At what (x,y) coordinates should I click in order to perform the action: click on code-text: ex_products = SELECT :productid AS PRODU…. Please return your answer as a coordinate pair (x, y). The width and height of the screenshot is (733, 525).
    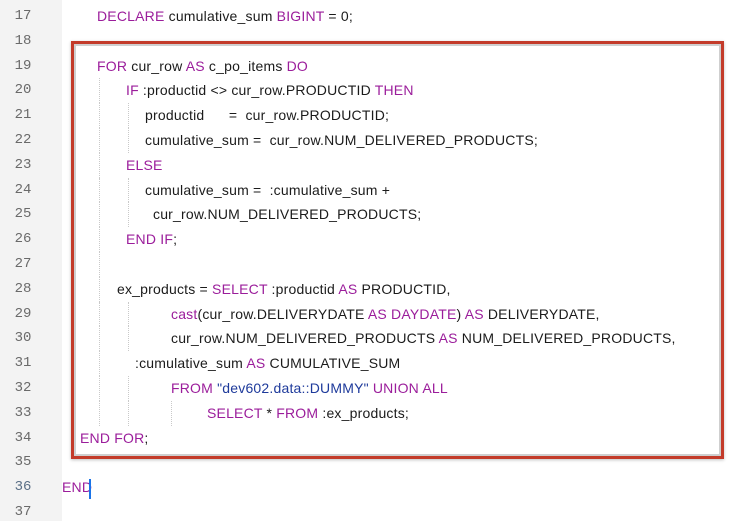
    Looking at the image, I should click on (284, 289).